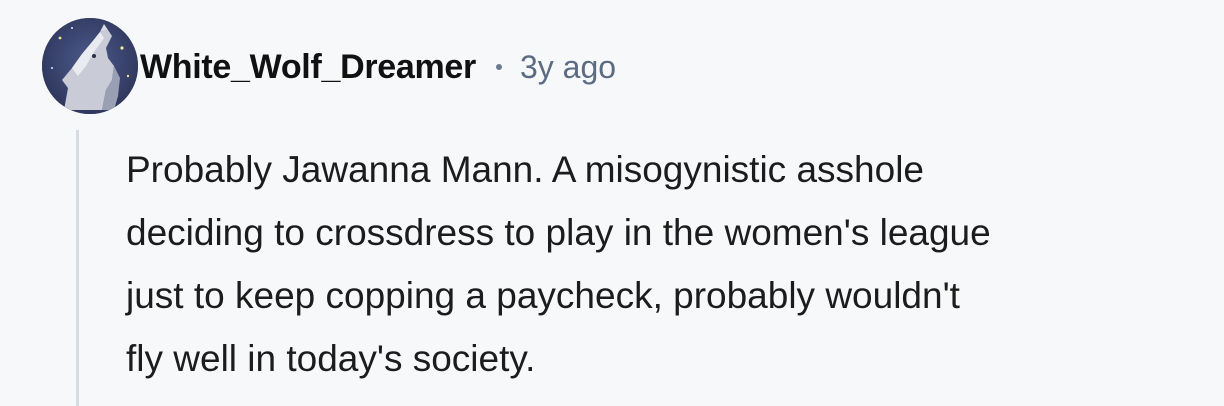 Image resolution: width=1224 pixels, height=406 pixels. I want to click on separator-dot, so click(498, 67).